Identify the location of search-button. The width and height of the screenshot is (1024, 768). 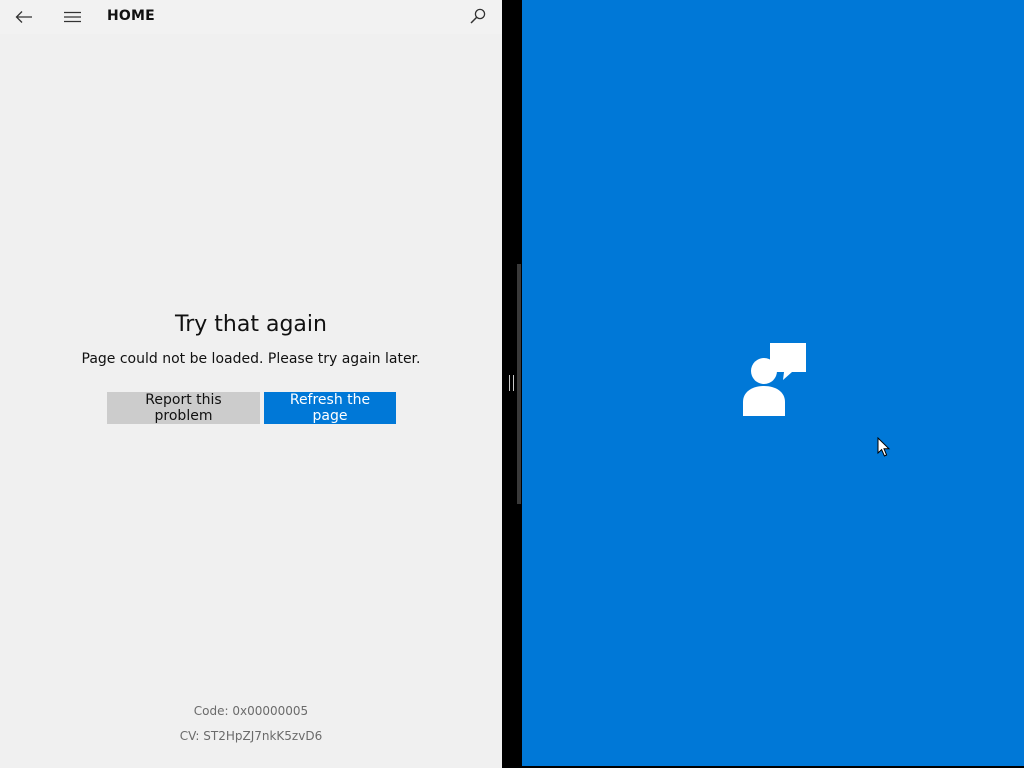
(478, 16).